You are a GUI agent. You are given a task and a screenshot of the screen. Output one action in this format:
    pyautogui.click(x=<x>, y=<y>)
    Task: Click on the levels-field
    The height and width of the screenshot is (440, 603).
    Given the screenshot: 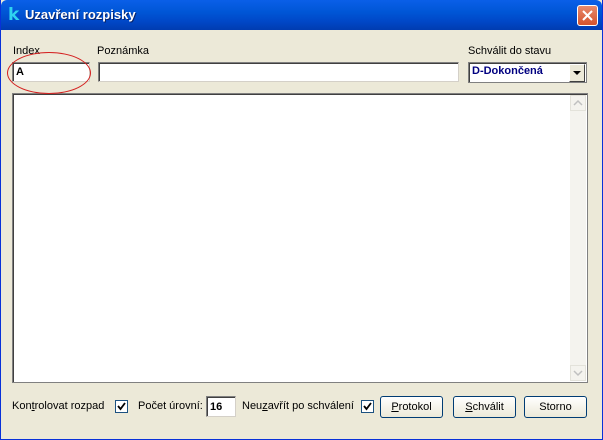 What is the action you would take?
    pyautogui.click(x=221, y=406)
    